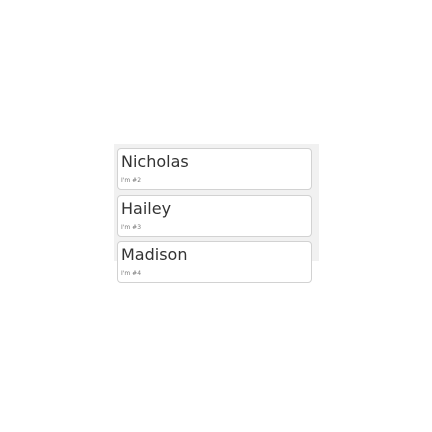  I want to click on list-item: Hailey I'm #3, so click(214, 216).